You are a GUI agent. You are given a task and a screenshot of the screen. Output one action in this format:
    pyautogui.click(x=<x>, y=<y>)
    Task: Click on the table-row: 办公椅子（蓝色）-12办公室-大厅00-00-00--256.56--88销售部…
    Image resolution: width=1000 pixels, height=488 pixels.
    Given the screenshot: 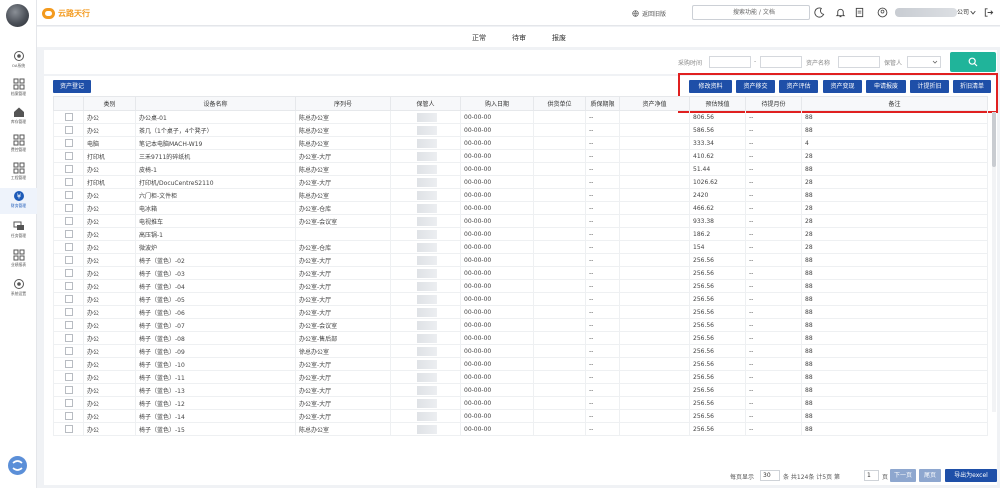 What is the action you would take?
    pyautogui.click(x=520, y=403)
    